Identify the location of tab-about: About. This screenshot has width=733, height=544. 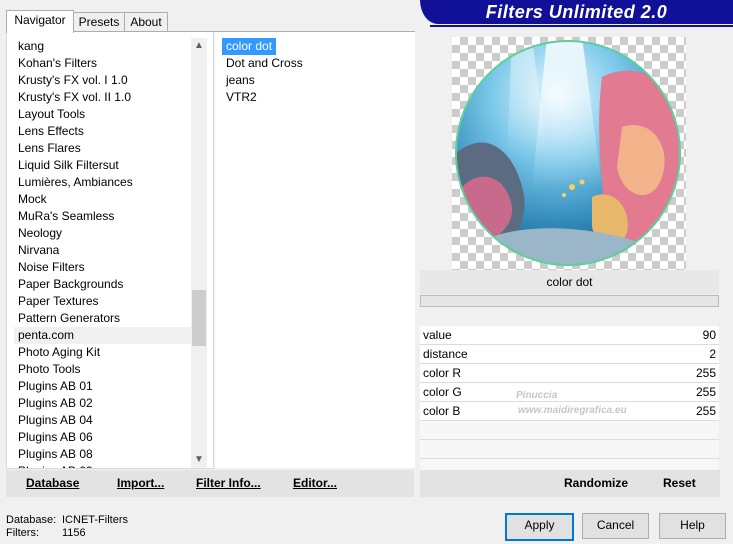
(146, 21).